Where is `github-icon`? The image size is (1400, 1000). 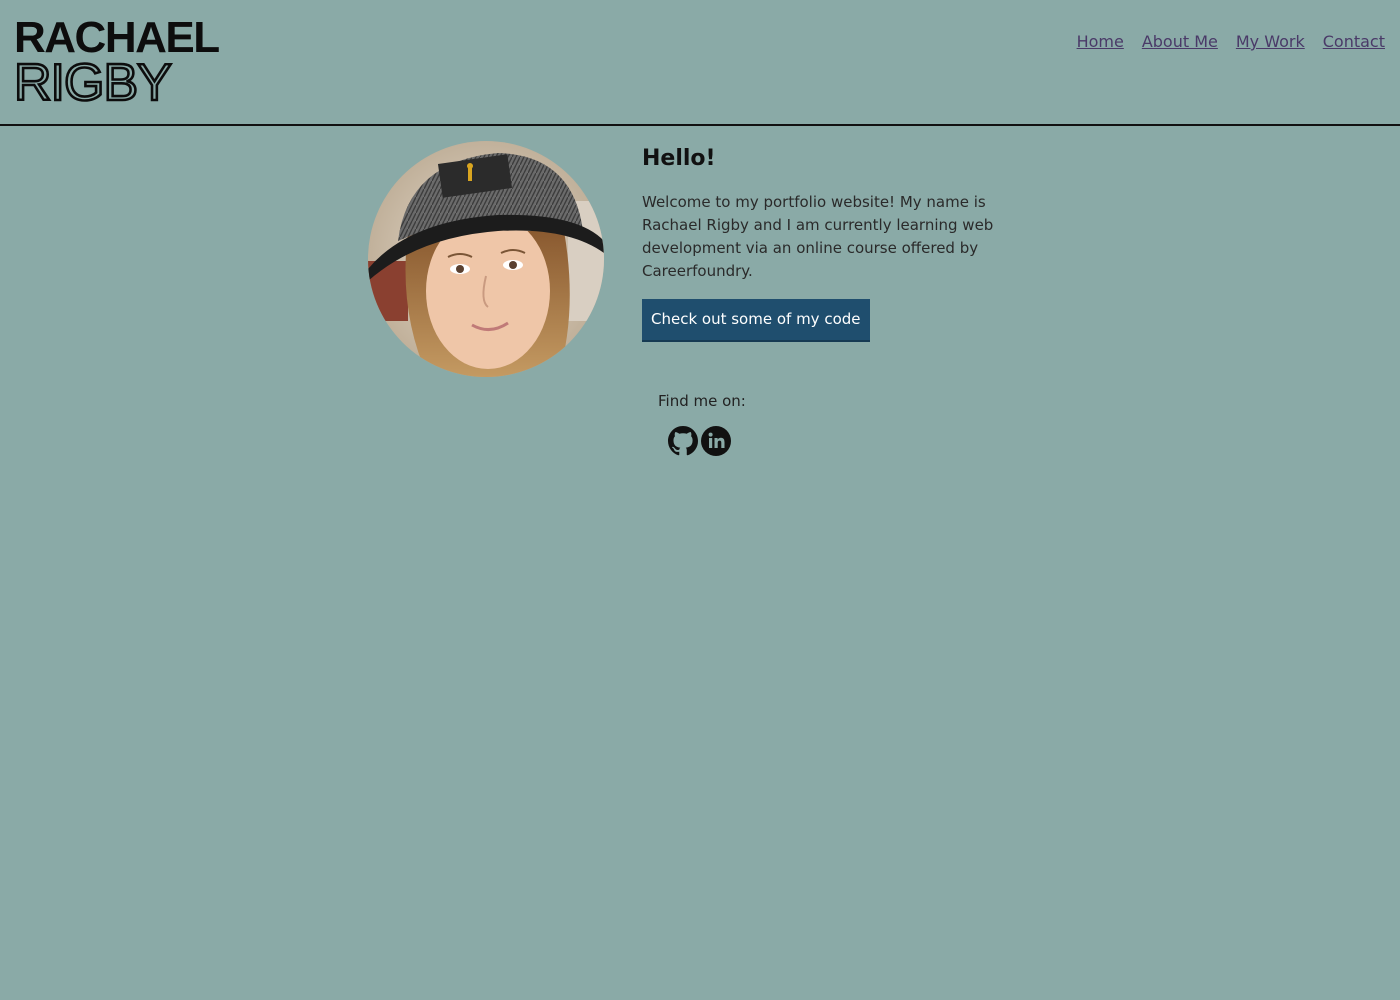 github-icon is located at coordinates (683, 441).